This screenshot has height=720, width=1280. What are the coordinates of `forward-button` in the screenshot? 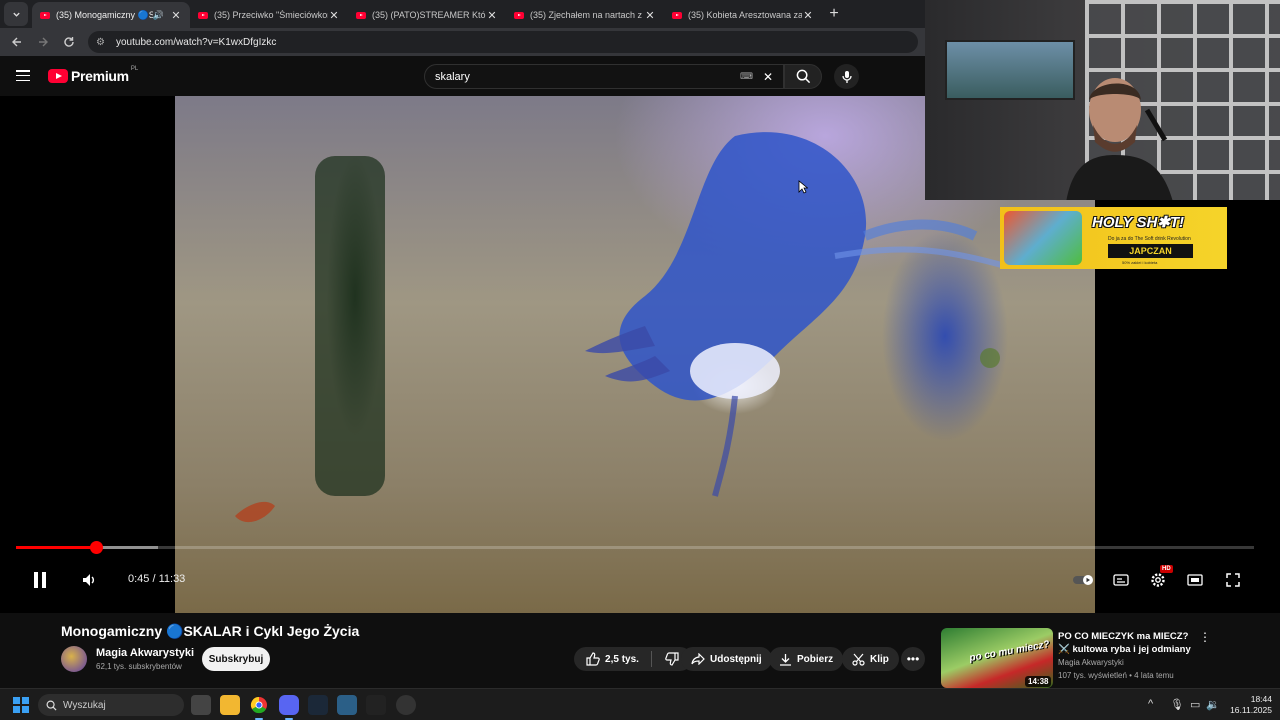 It's located at (43, 42).